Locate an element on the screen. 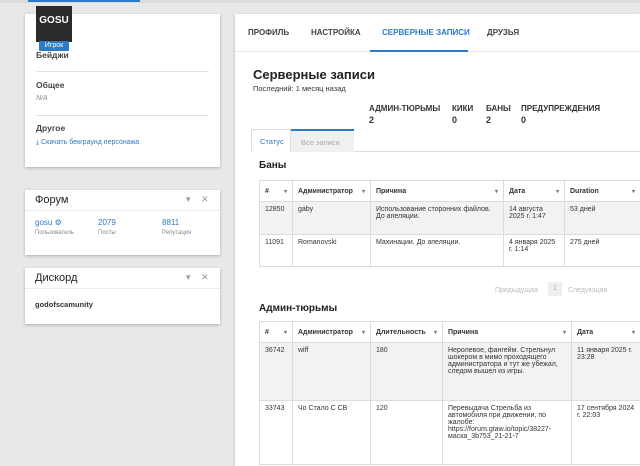  summary-jails-value: 2 is located at coordinates (372, 120).